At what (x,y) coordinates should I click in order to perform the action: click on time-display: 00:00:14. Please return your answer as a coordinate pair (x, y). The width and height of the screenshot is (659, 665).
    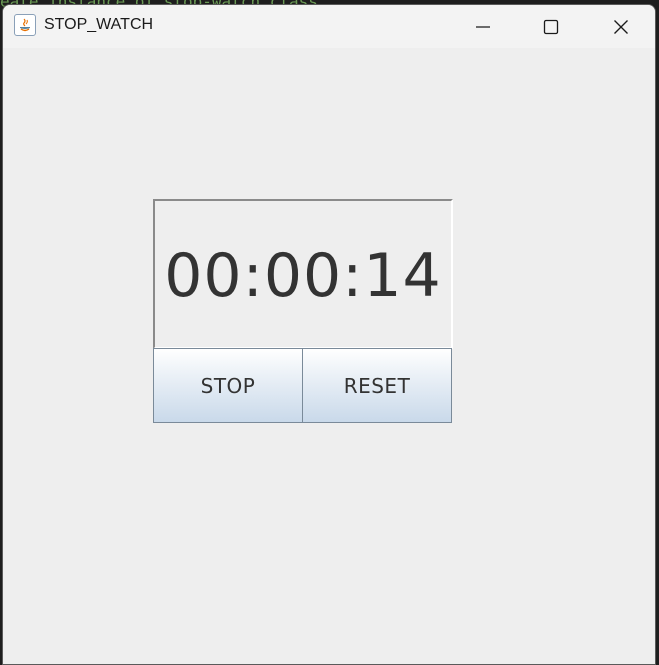
    Looking at the image, I should click on (303, 274).